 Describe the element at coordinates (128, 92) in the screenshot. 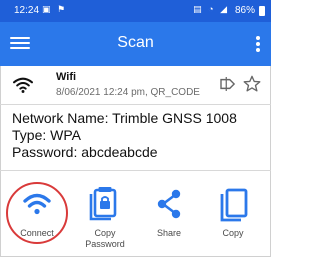

I see `result-meta: 8/06/2021 12:24 pm, QR_CODE` at that location.